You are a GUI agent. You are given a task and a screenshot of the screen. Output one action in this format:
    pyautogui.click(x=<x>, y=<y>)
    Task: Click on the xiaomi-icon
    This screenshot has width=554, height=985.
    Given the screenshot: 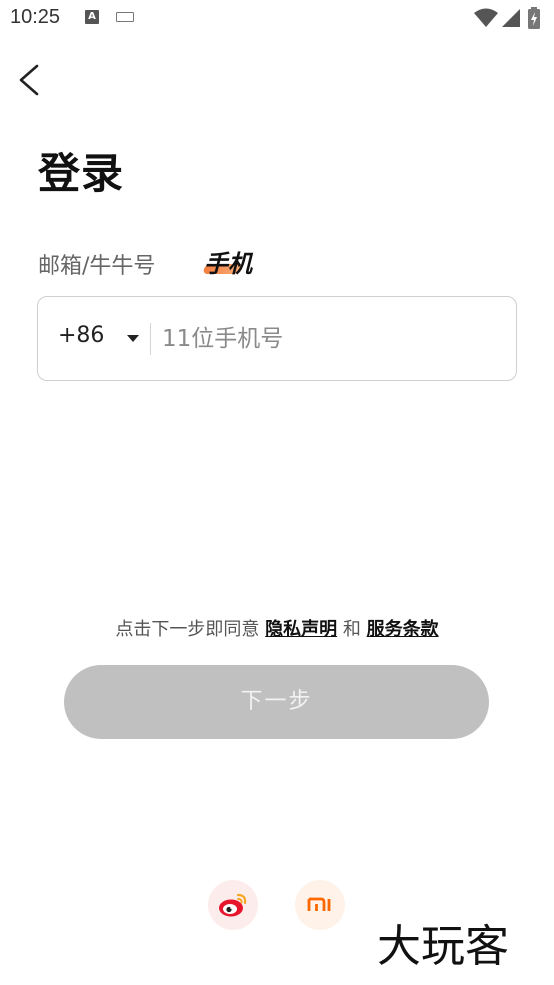 What is the action you would take?
    pyautogui.click(x=319, y=904)
    